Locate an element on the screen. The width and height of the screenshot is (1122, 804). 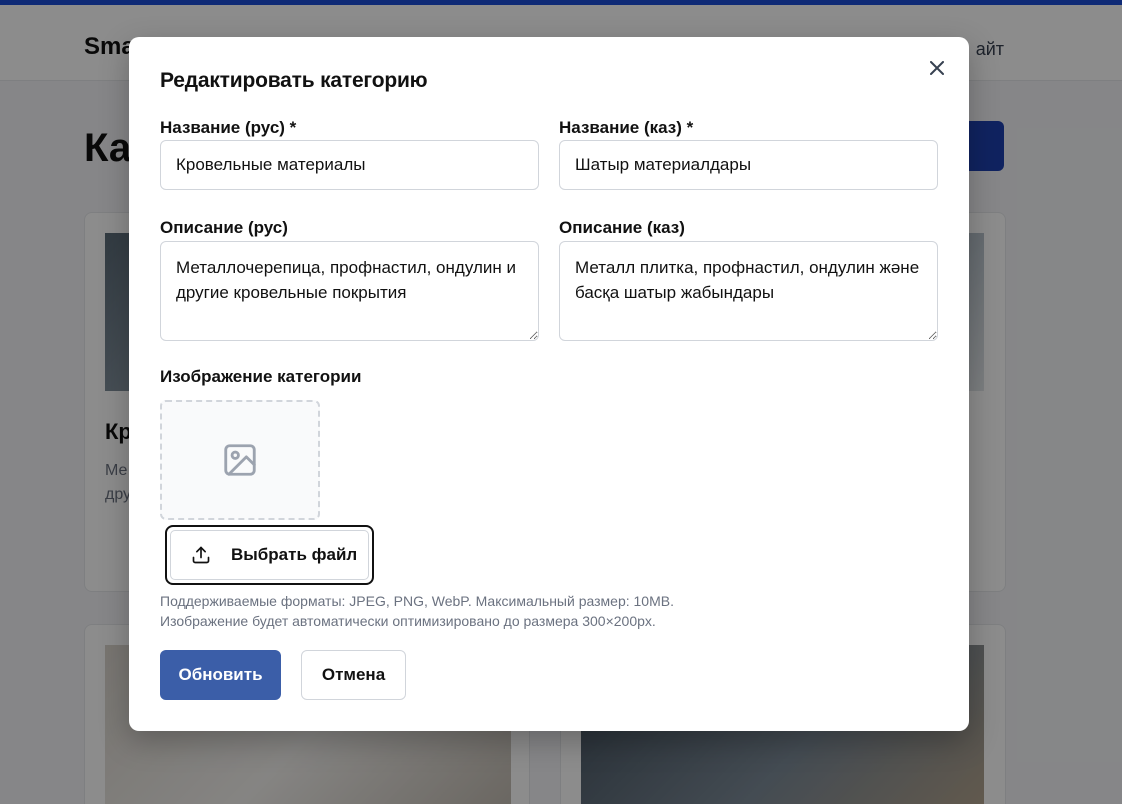
image-preview is located at coordinates (240, 460).